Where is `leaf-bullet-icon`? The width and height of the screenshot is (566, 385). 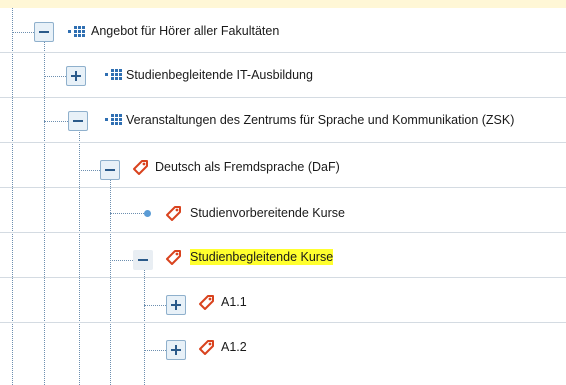 leaf-bullet-icon is located at coordinates (147, 213).